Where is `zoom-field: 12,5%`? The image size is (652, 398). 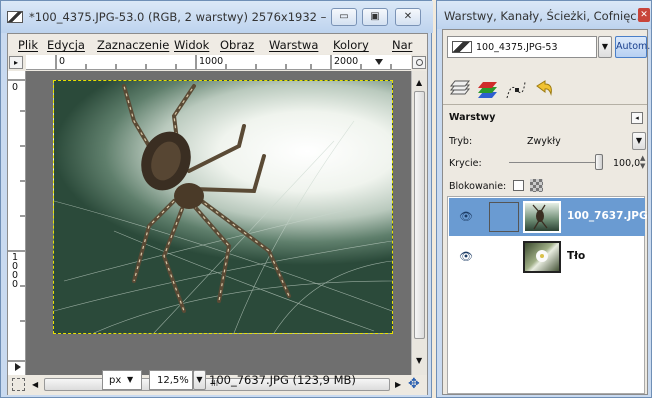
zoom-field: 12,5% is located at coordinates (171, 380).